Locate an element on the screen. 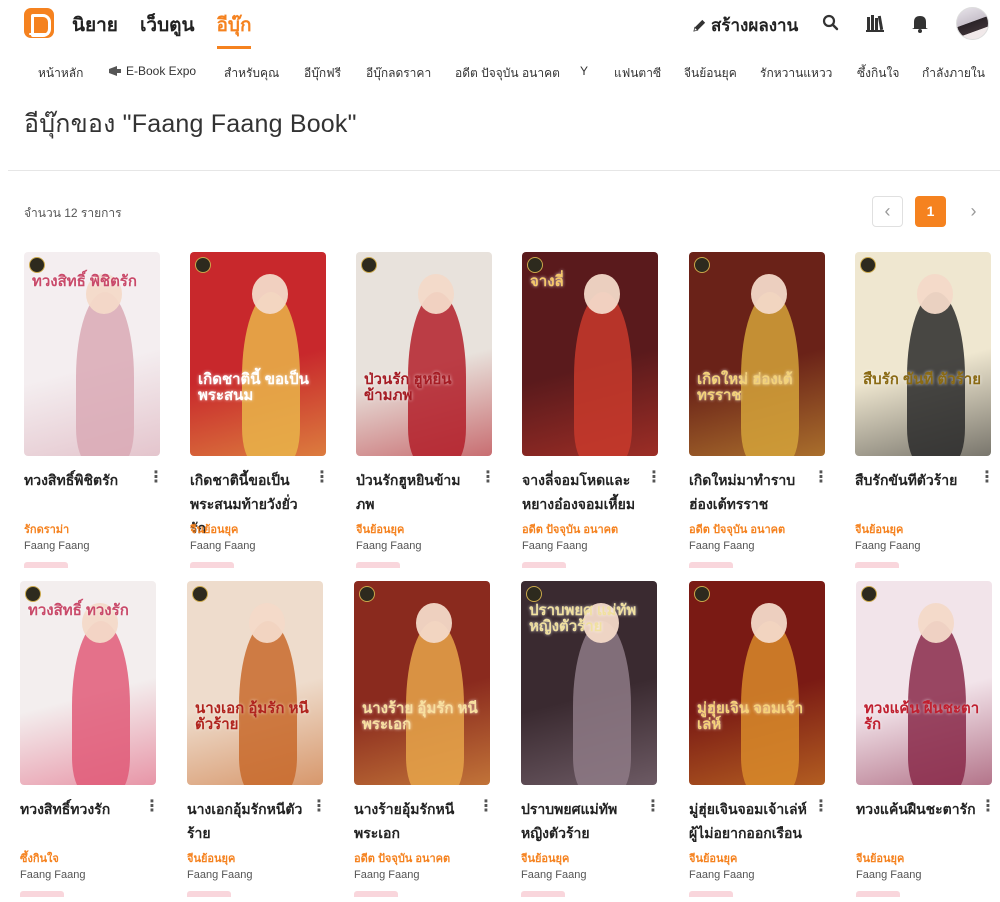  category-item: อดีต ปัจจุบัน อนาคต is located at coordinates (507, 73).